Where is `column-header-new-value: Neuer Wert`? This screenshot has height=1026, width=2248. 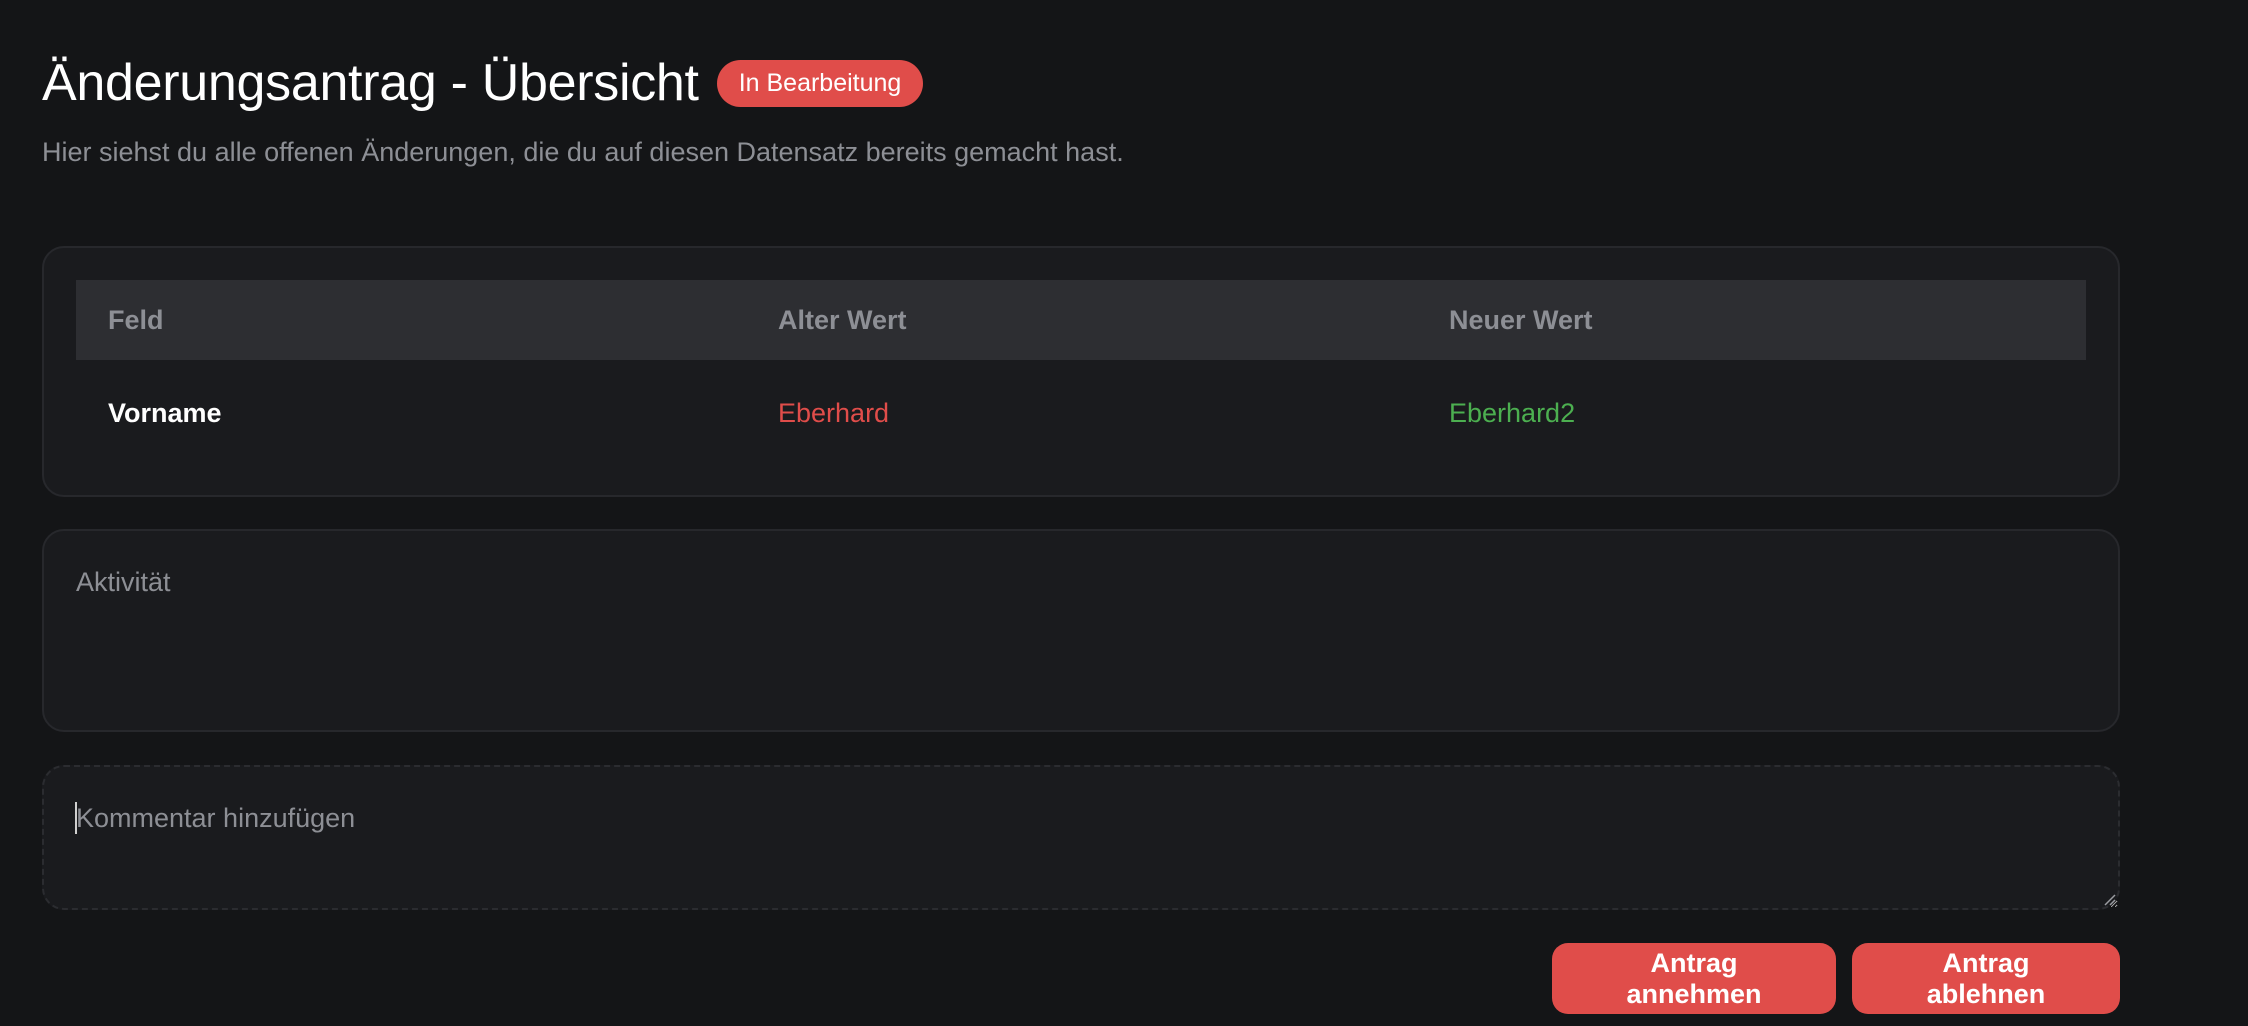
column-header-new-value: Neuer Wert is located at coordinates (1521, 319).